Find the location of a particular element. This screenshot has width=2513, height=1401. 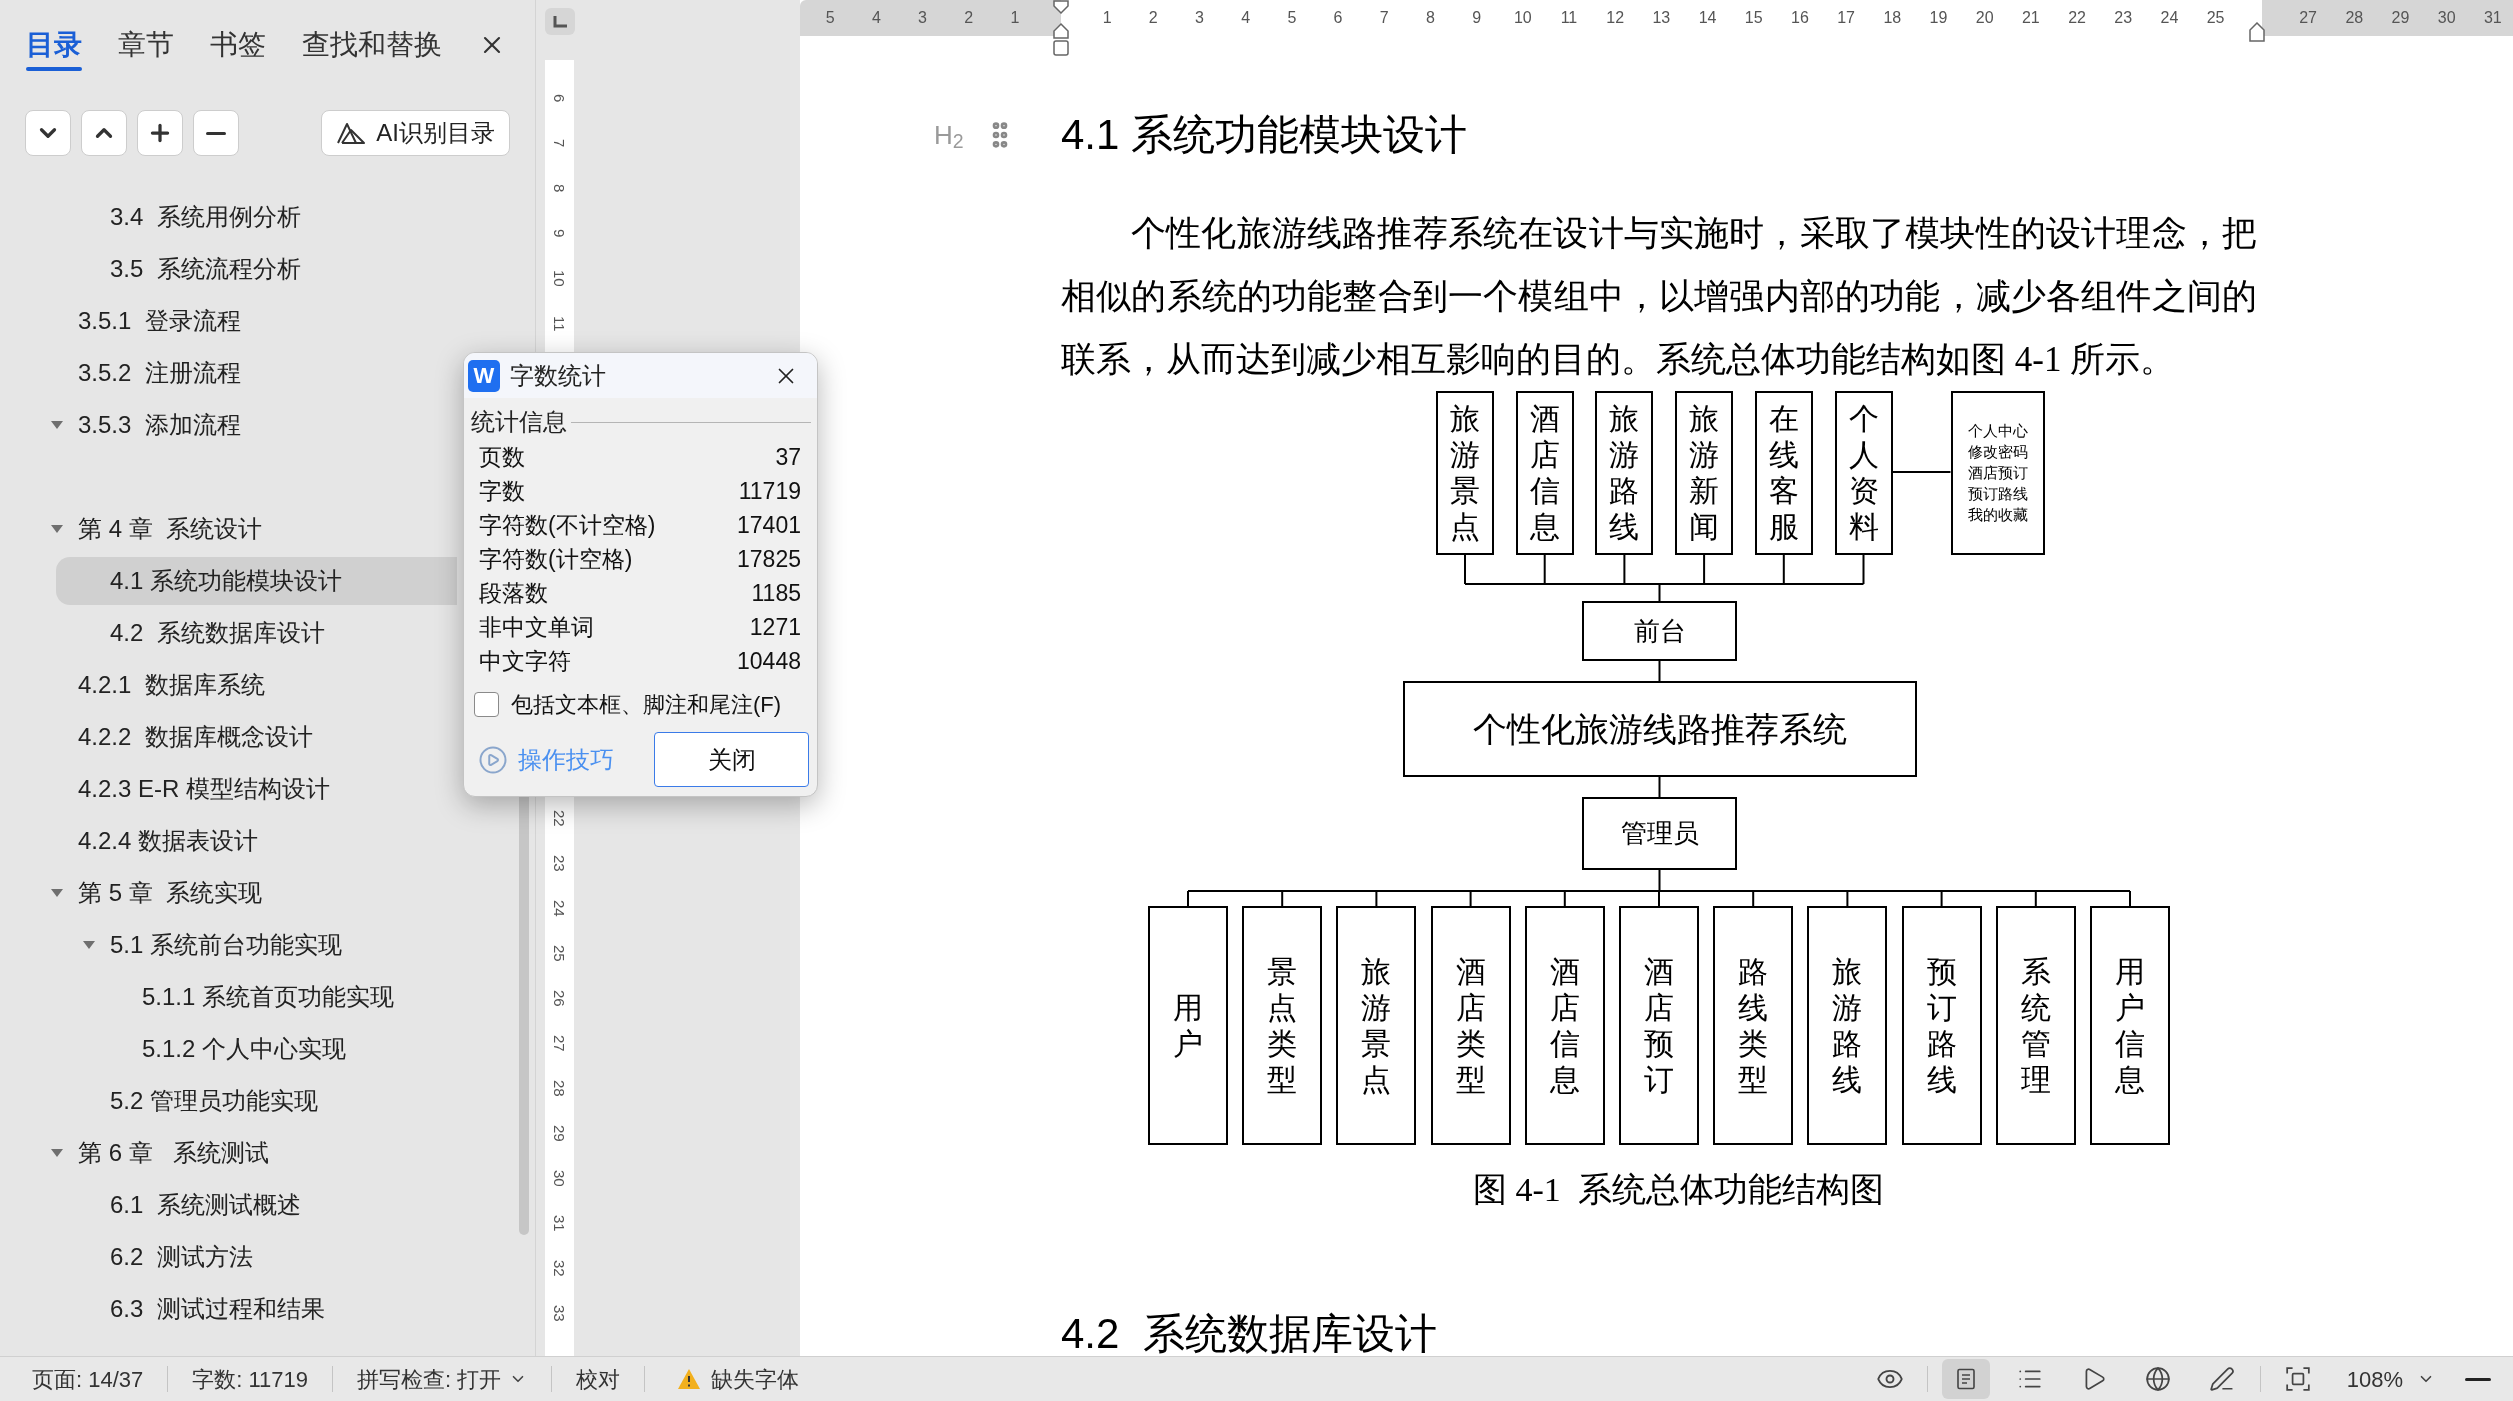

include-notes-checkbox is located at coordinates (486, 704).